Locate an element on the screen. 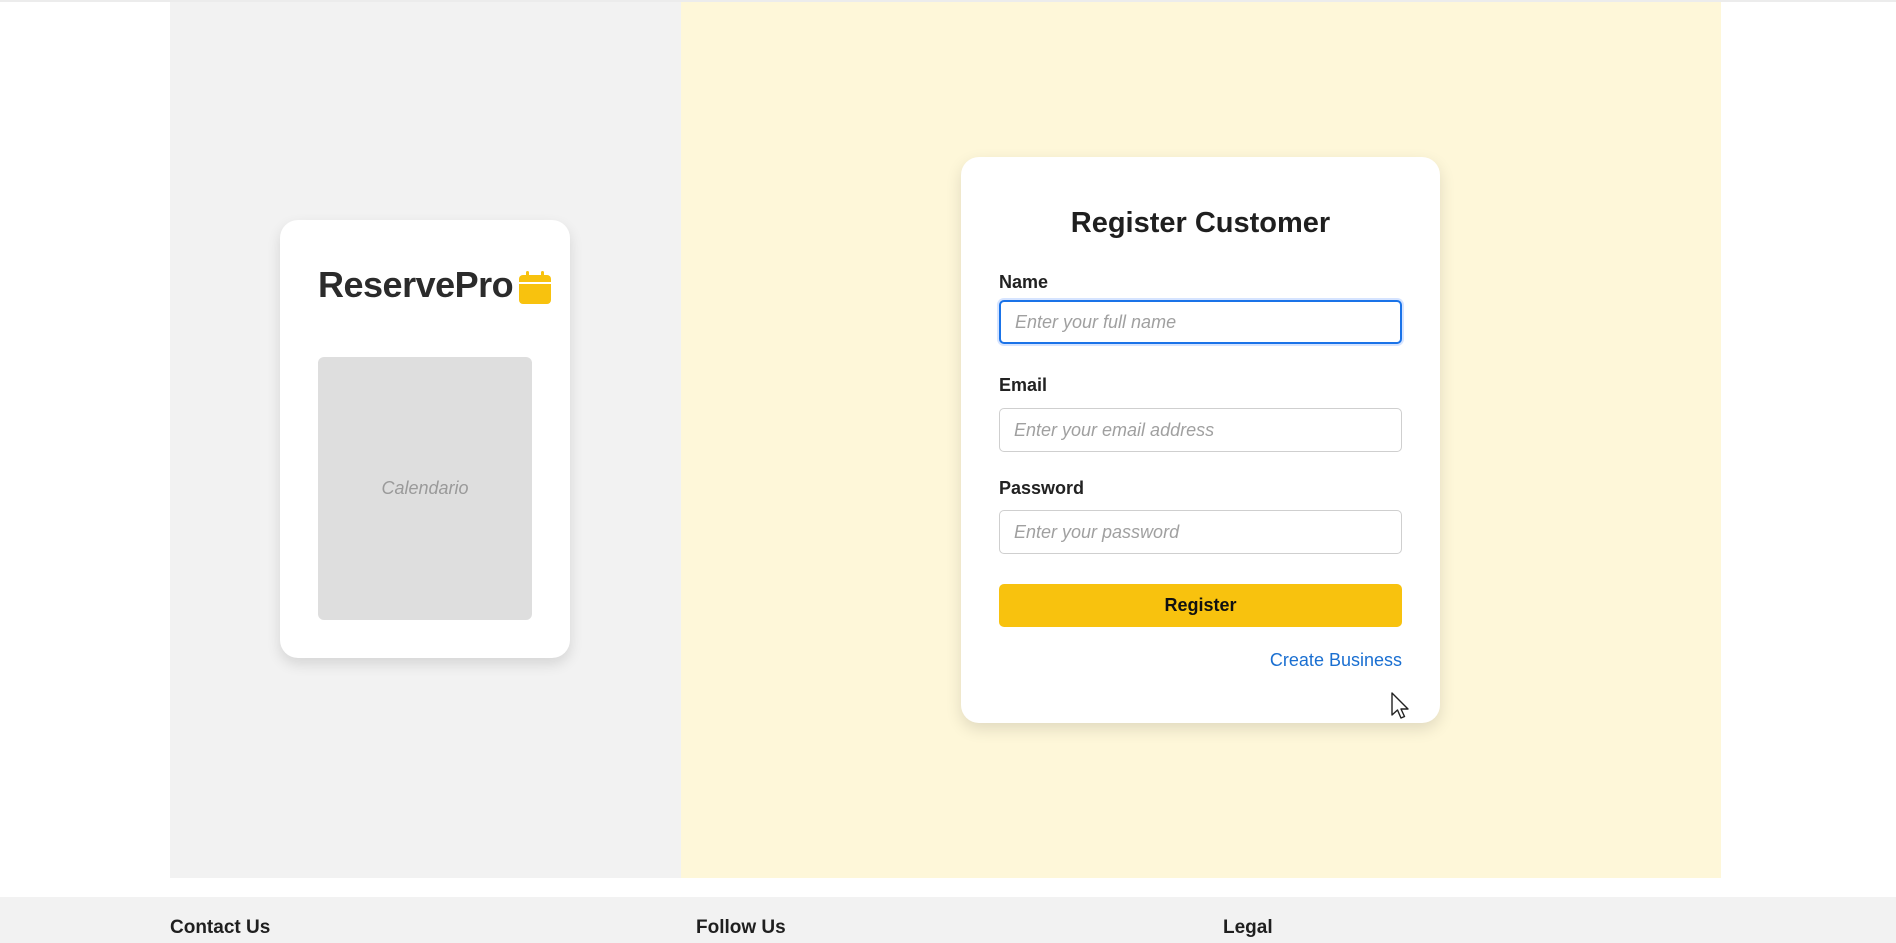  brand-card: ReservePro Calendario is located at coordinates (425, 439).